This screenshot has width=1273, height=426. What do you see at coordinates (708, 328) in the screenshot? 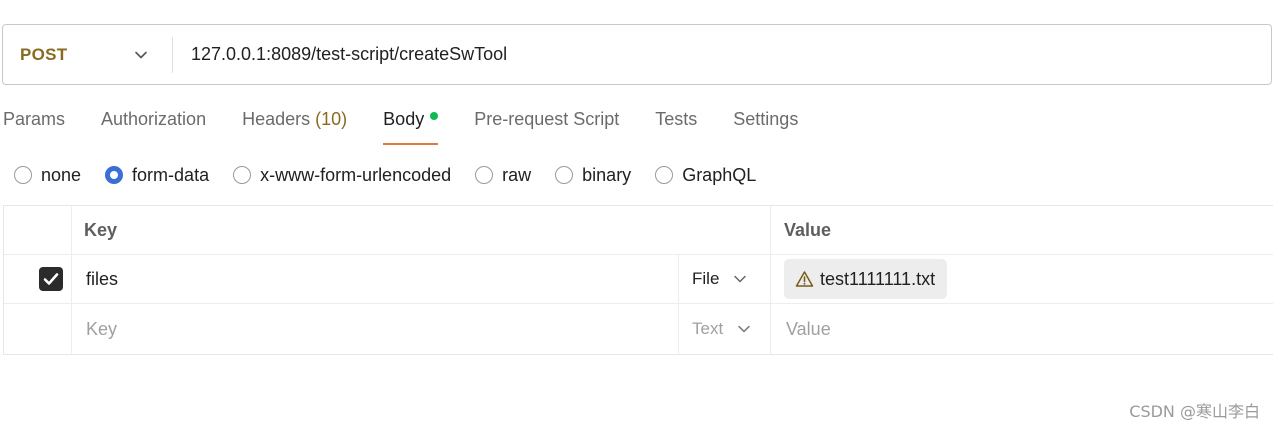
I see `key-type-label: Text` at bounding box center [708, 328].